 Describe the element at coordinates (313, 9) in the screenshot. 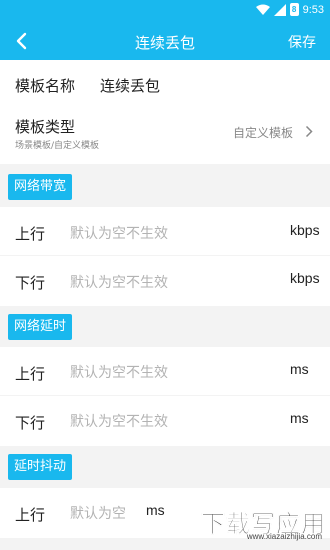

I see `status-time: 9:53` at that location.